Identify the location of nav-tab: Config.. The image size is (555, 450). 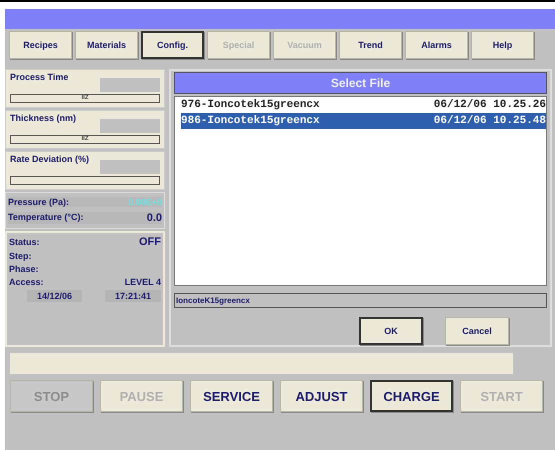
(172, 45).